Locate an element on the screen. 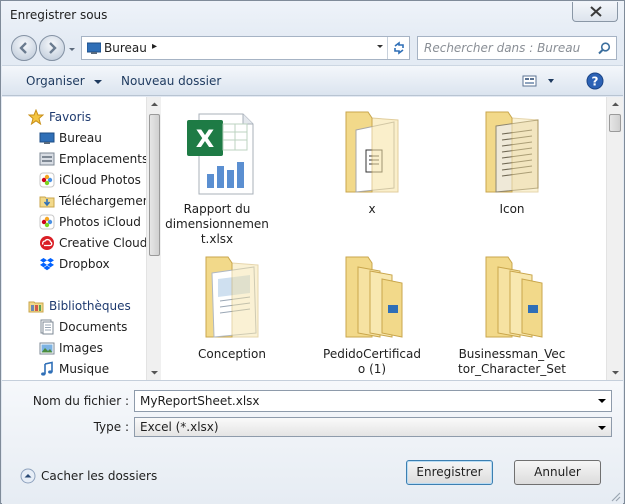 The height and width of the screenshot is (504, 625). sidebar-item-documents: Documents is located at coordinates (74, 327).